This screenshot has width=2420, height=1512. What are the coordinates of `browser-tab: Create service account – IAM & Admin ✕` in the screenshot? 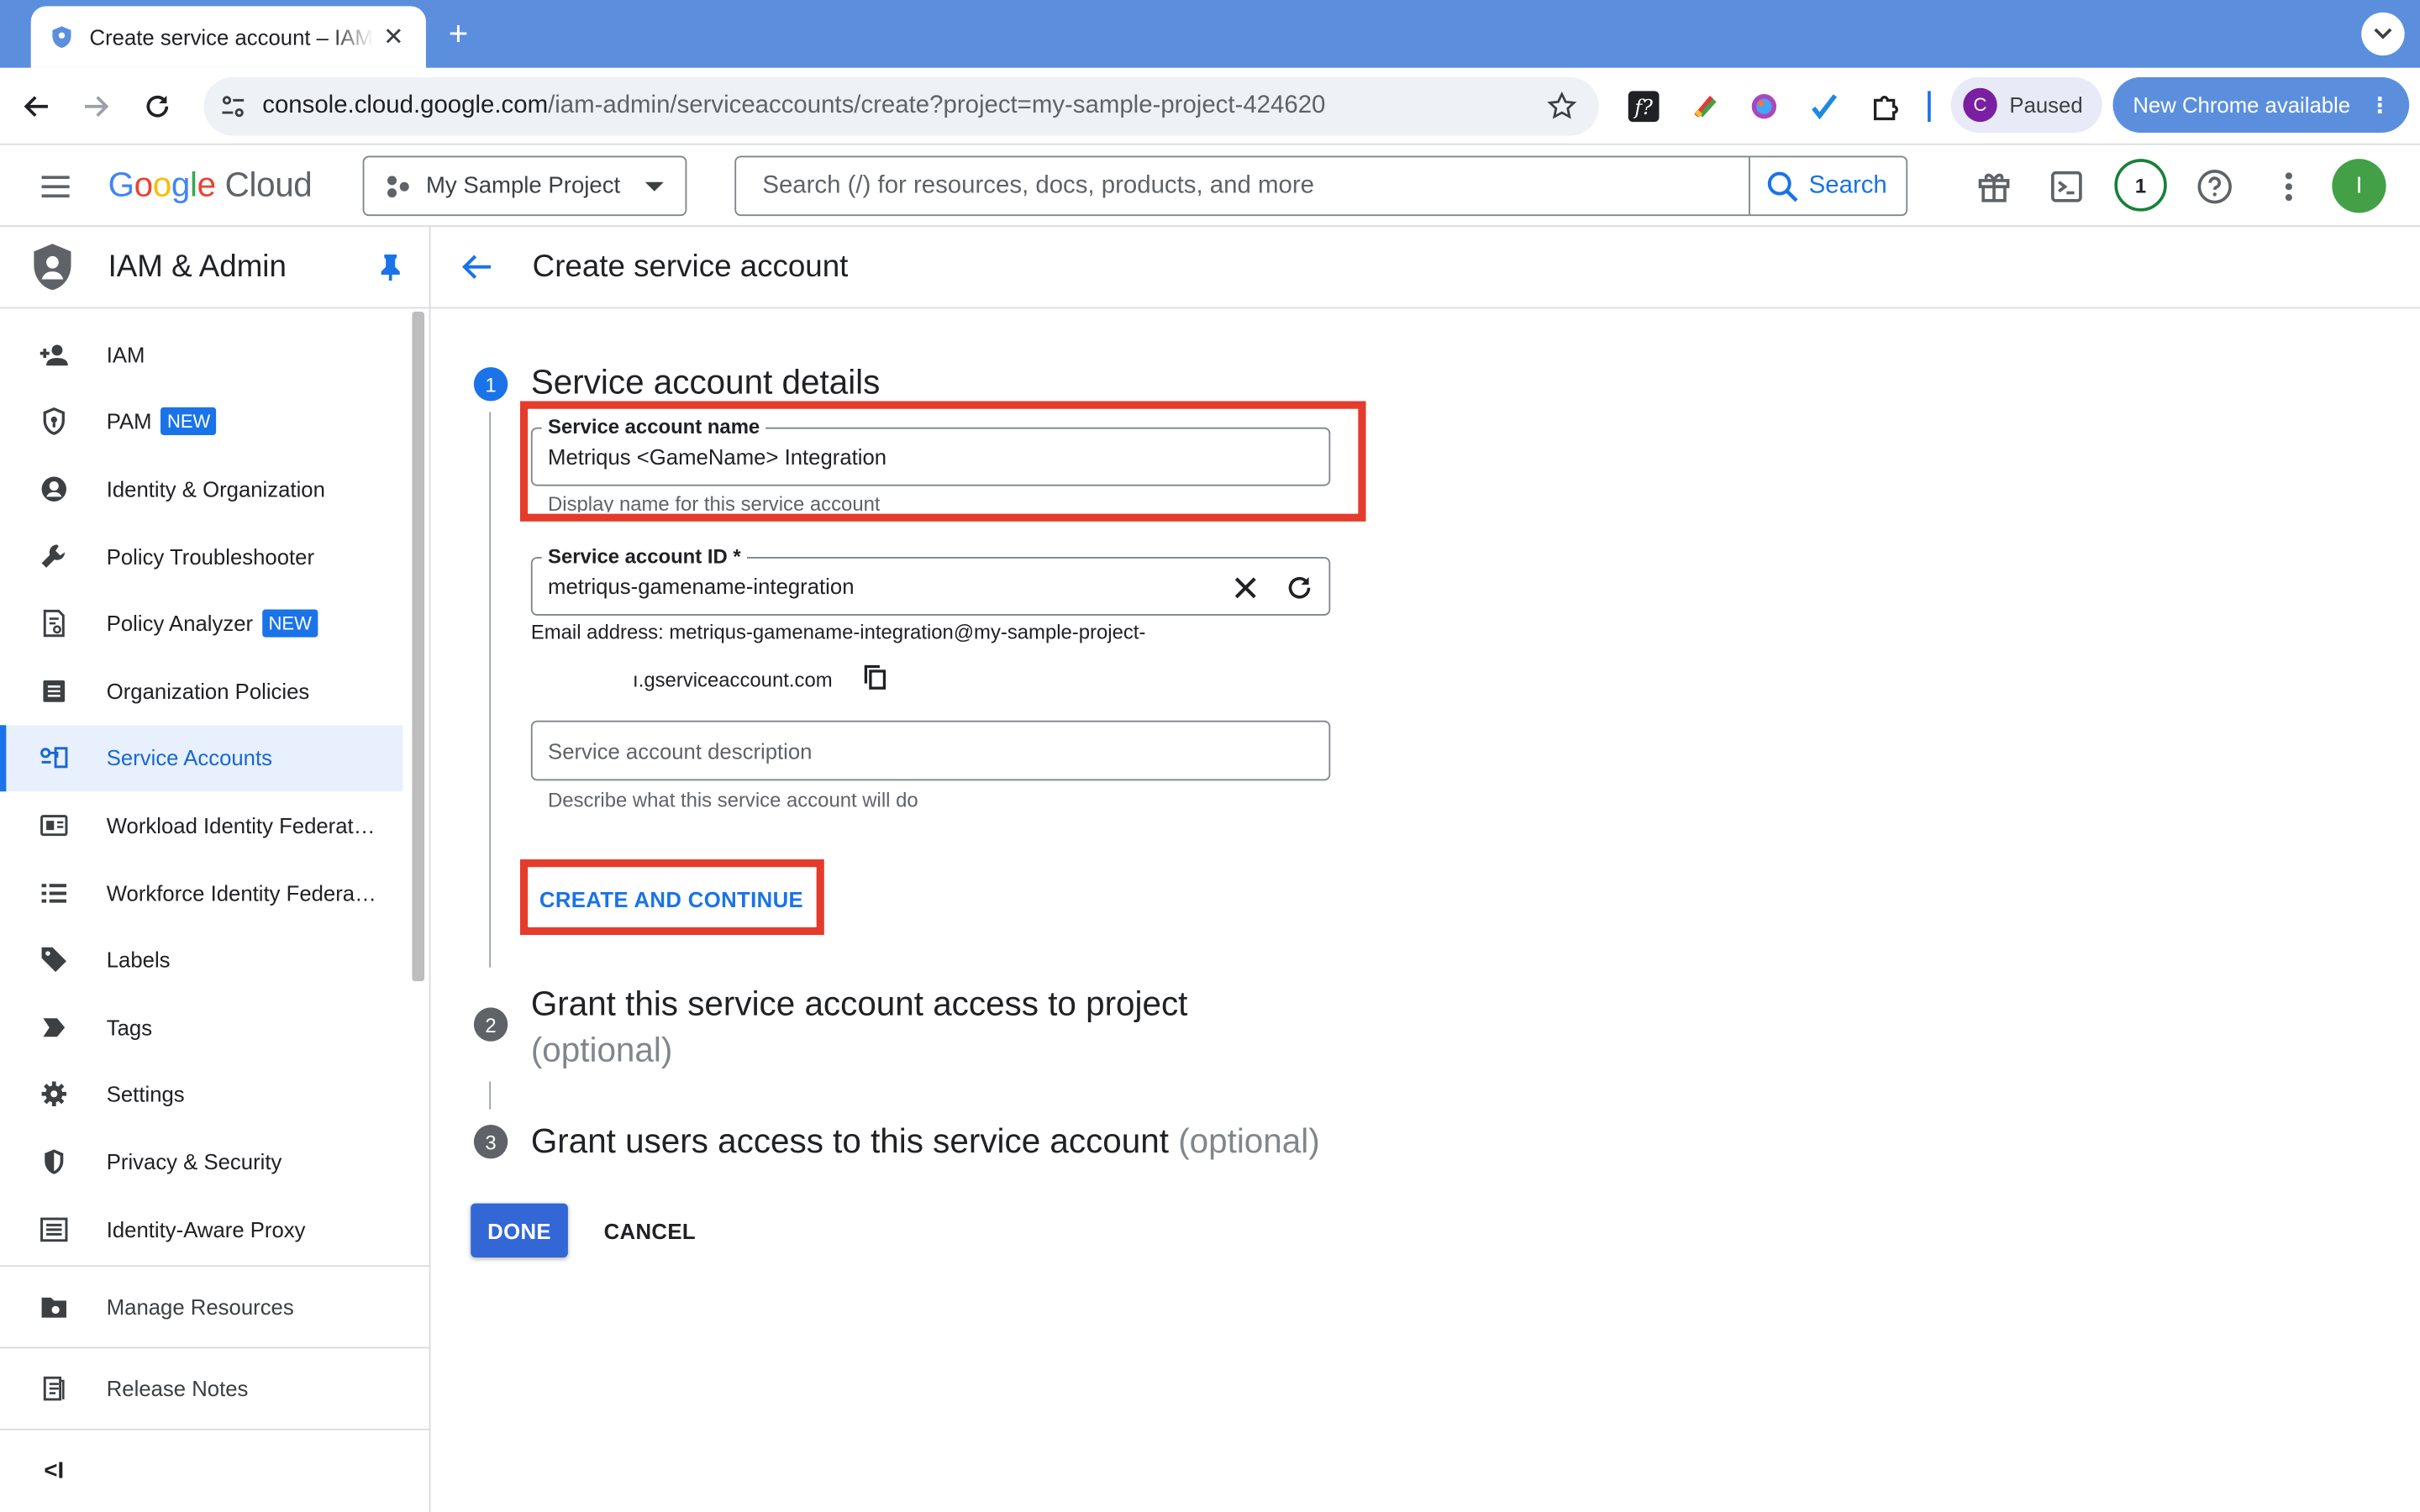 It's located at (228, 37).